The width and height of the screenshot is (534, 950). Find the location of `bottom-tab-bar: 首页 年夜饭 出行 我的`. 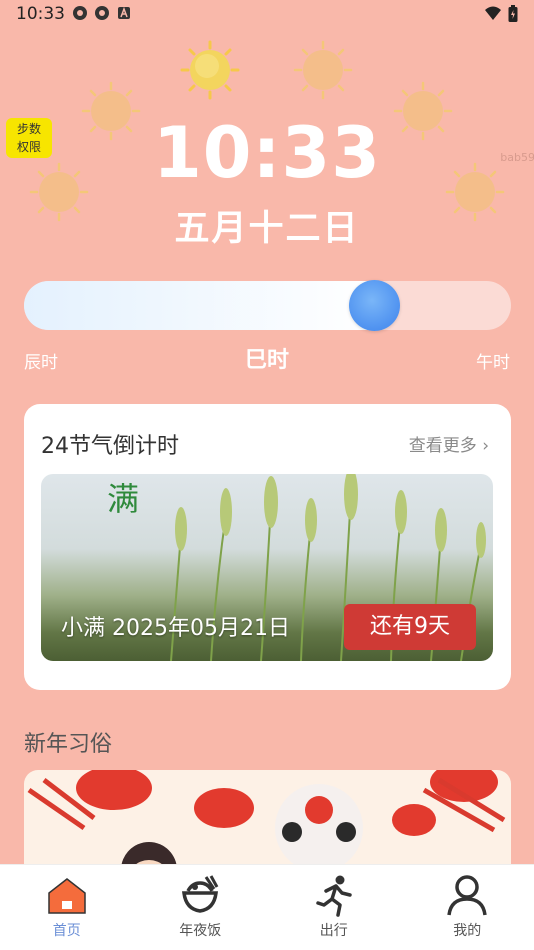

bottom-tab-bar: 首页 年夜饭 出行 我的 is located at coordinates (267, 907).